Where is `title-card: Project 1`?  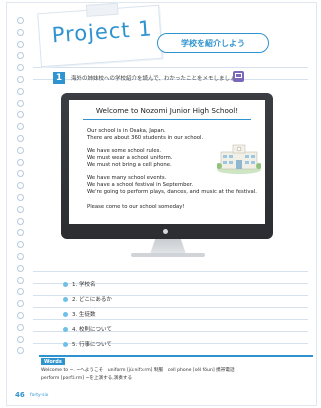 title-card: Project 1 is located at coordinates (100, 35).